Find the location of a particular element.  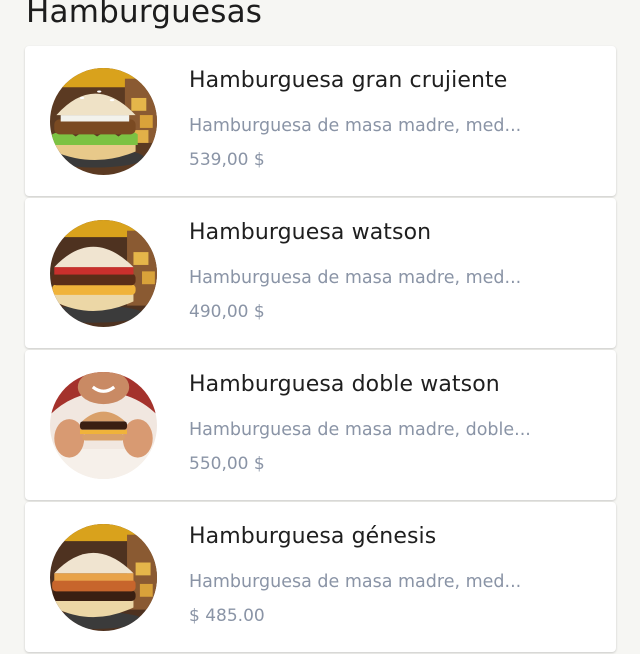

product-price: 490,00 $ is located at coordinates (227, 312).